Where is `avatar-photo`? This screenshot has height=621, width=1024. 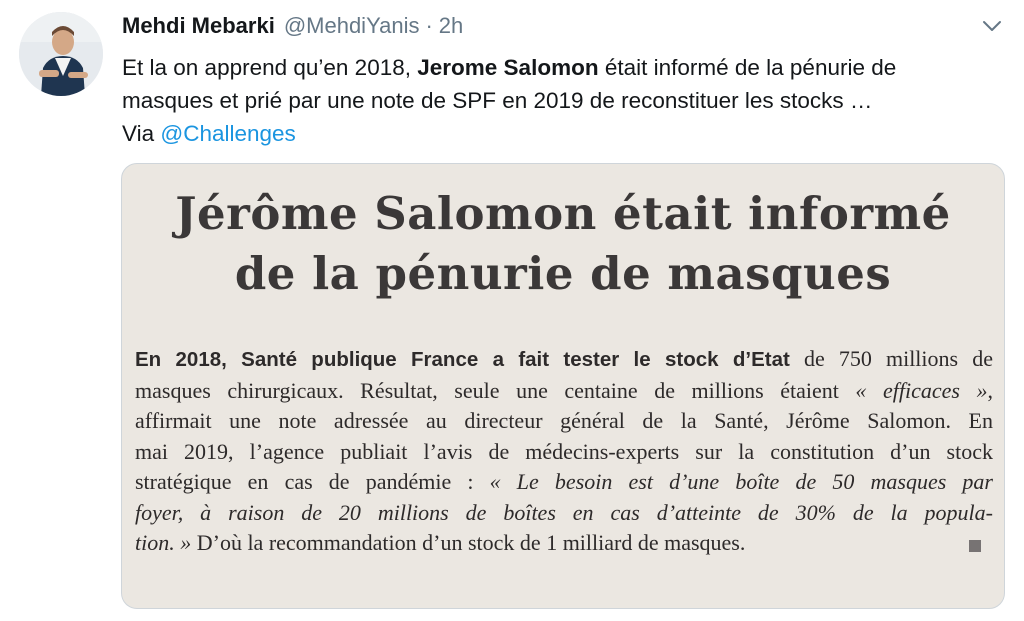
avatar-photo is located at coordinates (61, 54).